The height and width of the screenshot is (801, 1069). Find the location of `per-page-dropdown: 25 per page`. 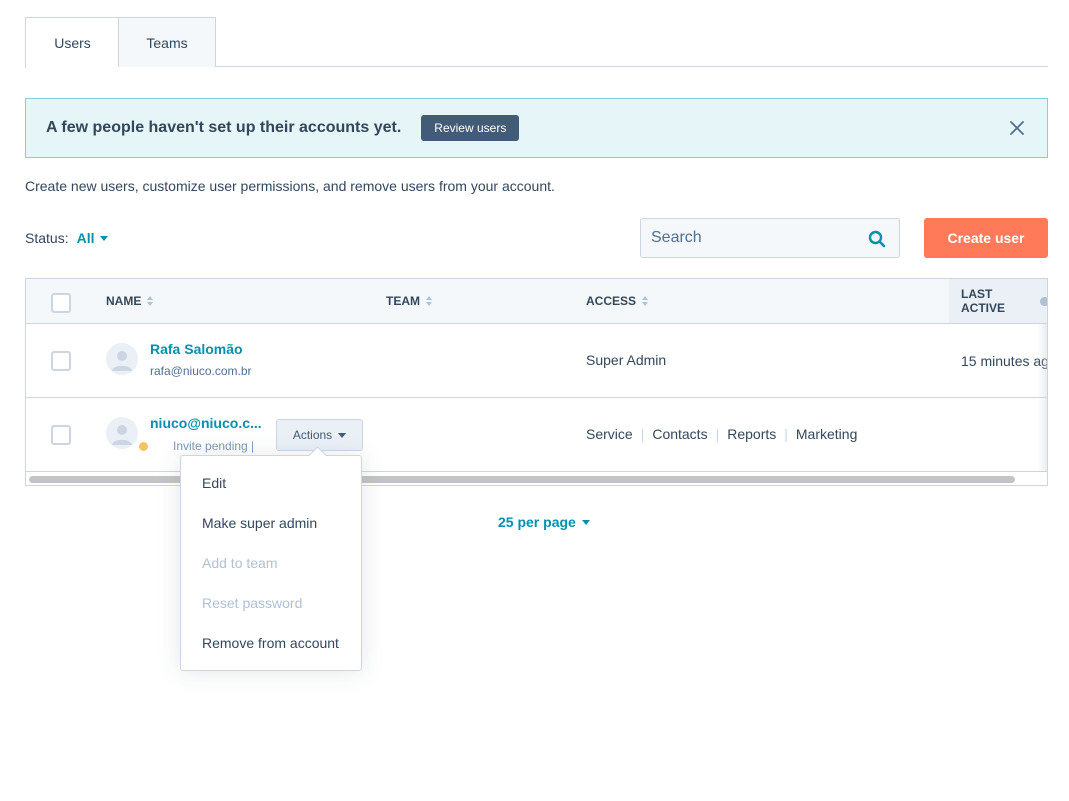

per-page-dropdown: 25 per page is located at coordinates (544, 522).